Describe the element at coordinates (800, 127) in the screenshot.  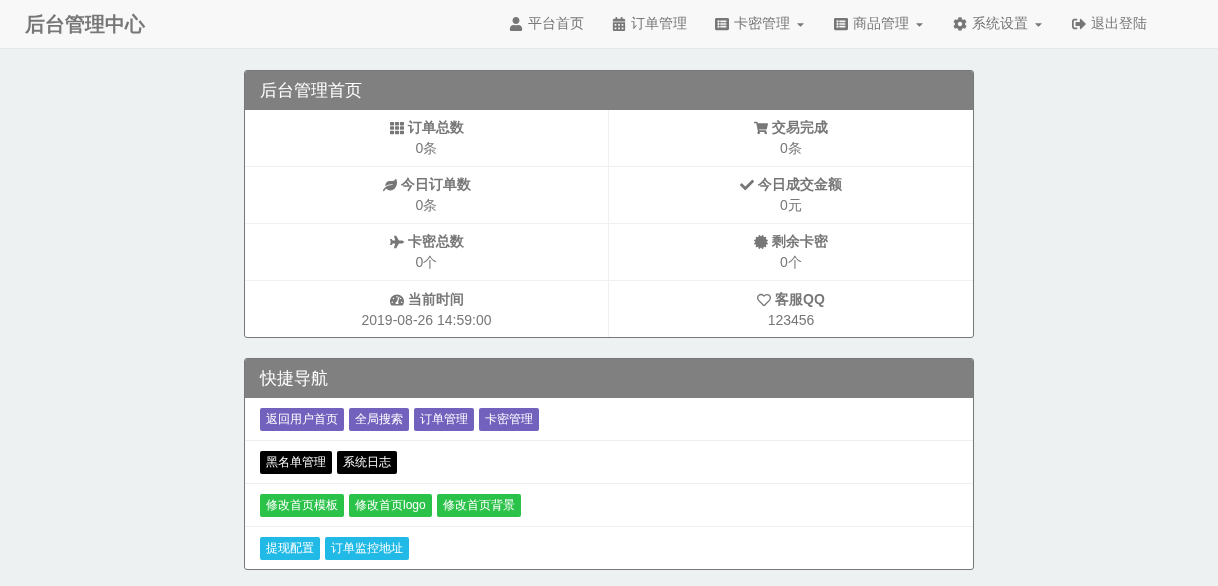
I see `stat-label: 交易完成` at that location.